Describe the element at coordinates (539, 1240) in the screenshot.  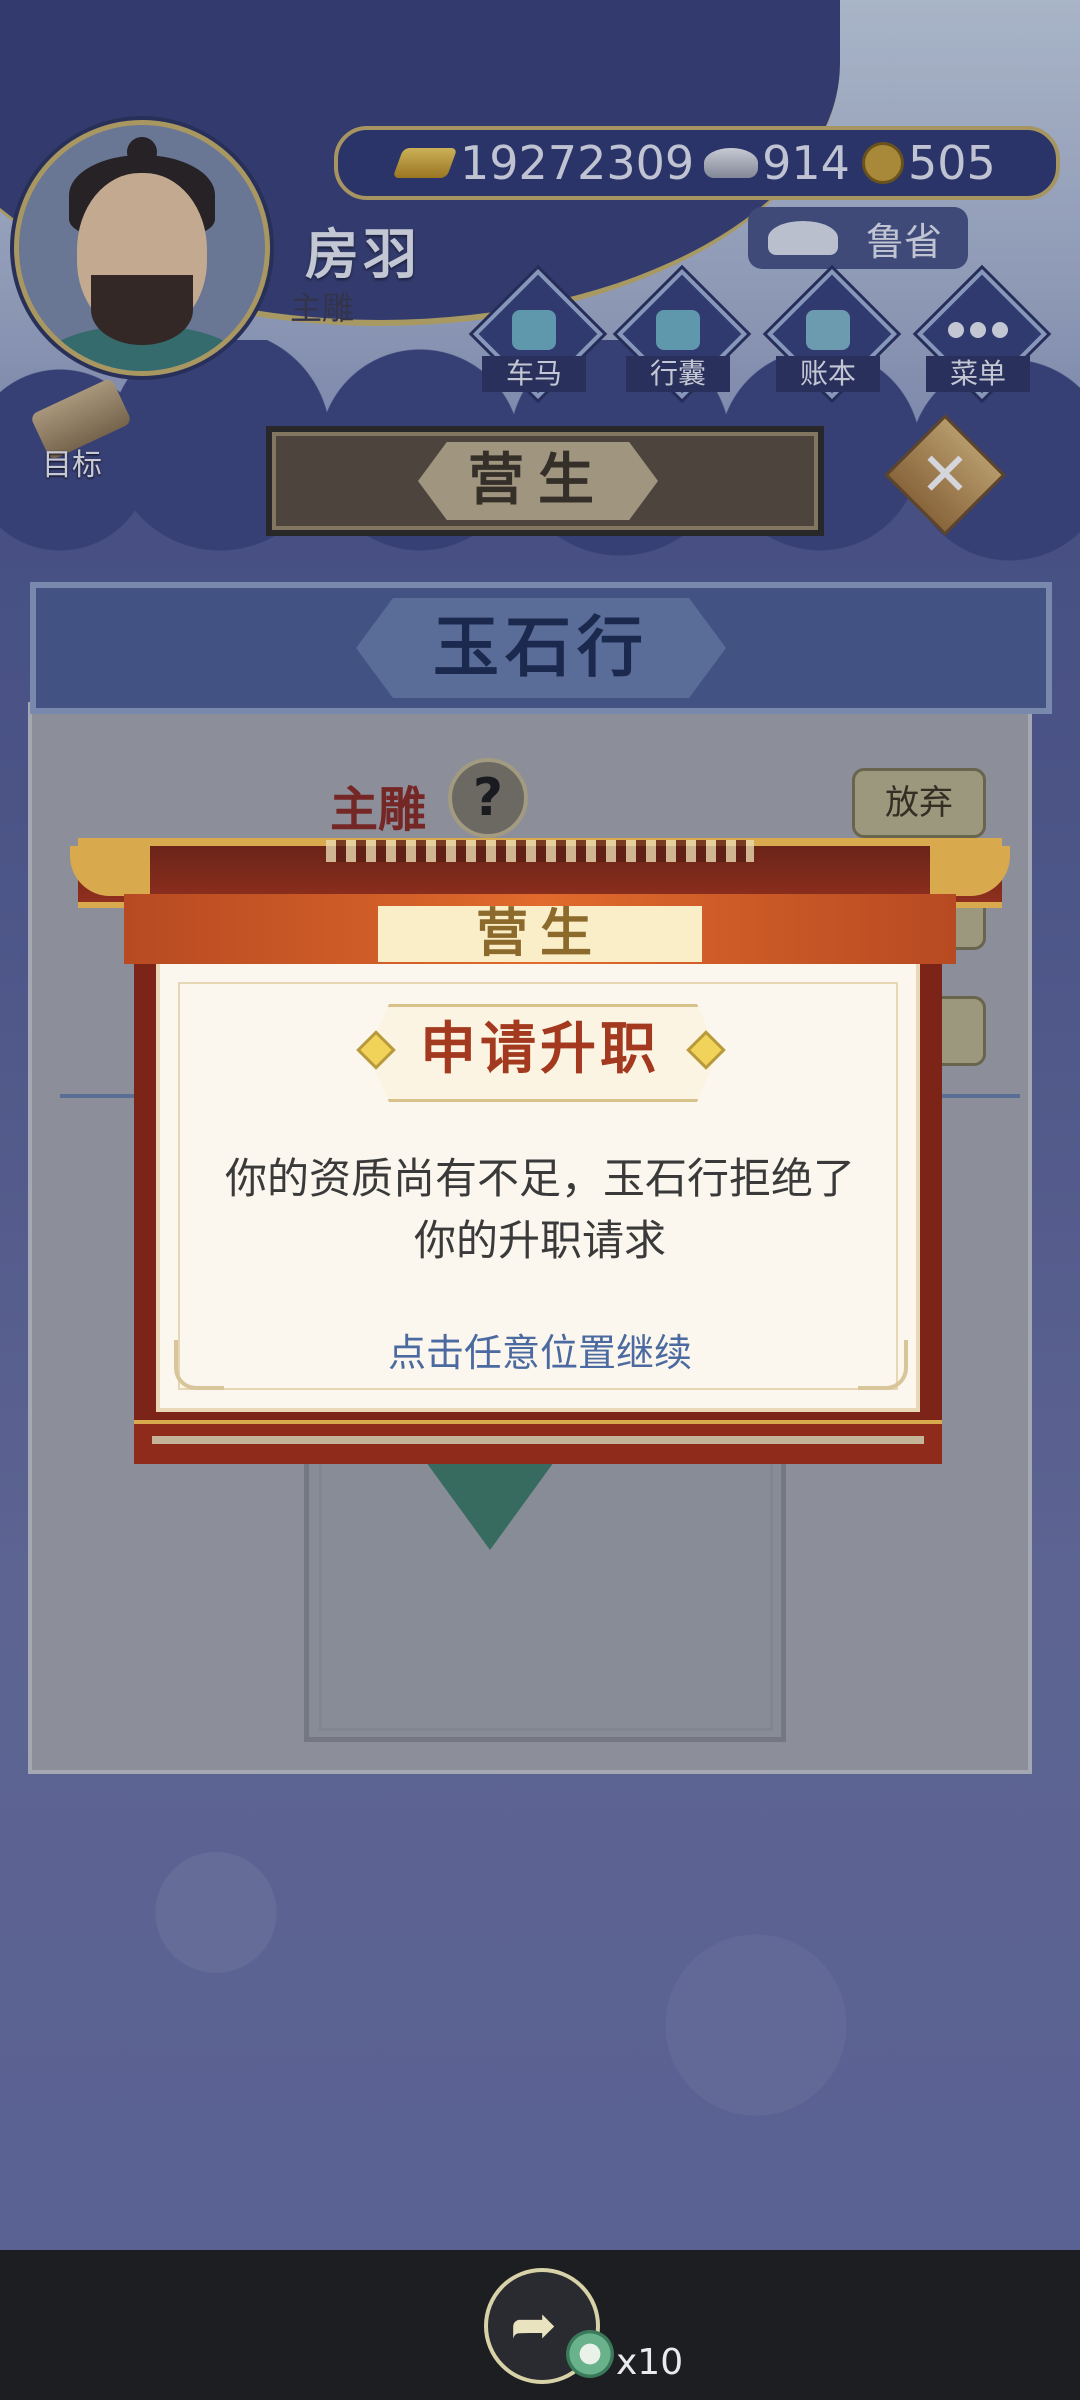
I see `message-line: 你的升职请求` at that location.